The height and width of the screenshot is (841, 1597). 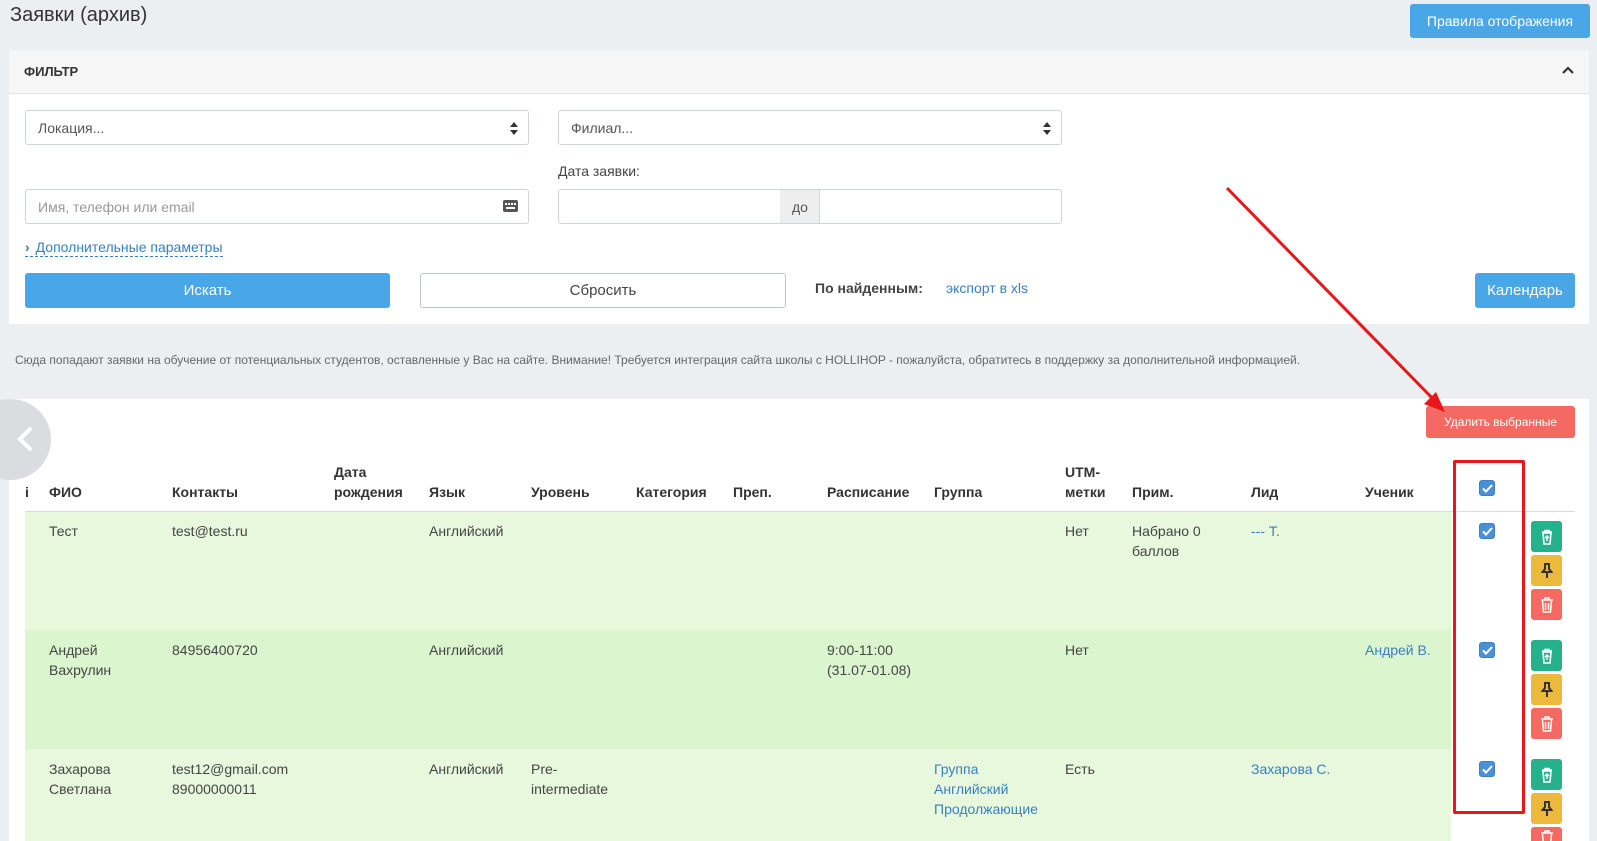 I want to click on date-to-addon: до, so click(x=800, y=206).